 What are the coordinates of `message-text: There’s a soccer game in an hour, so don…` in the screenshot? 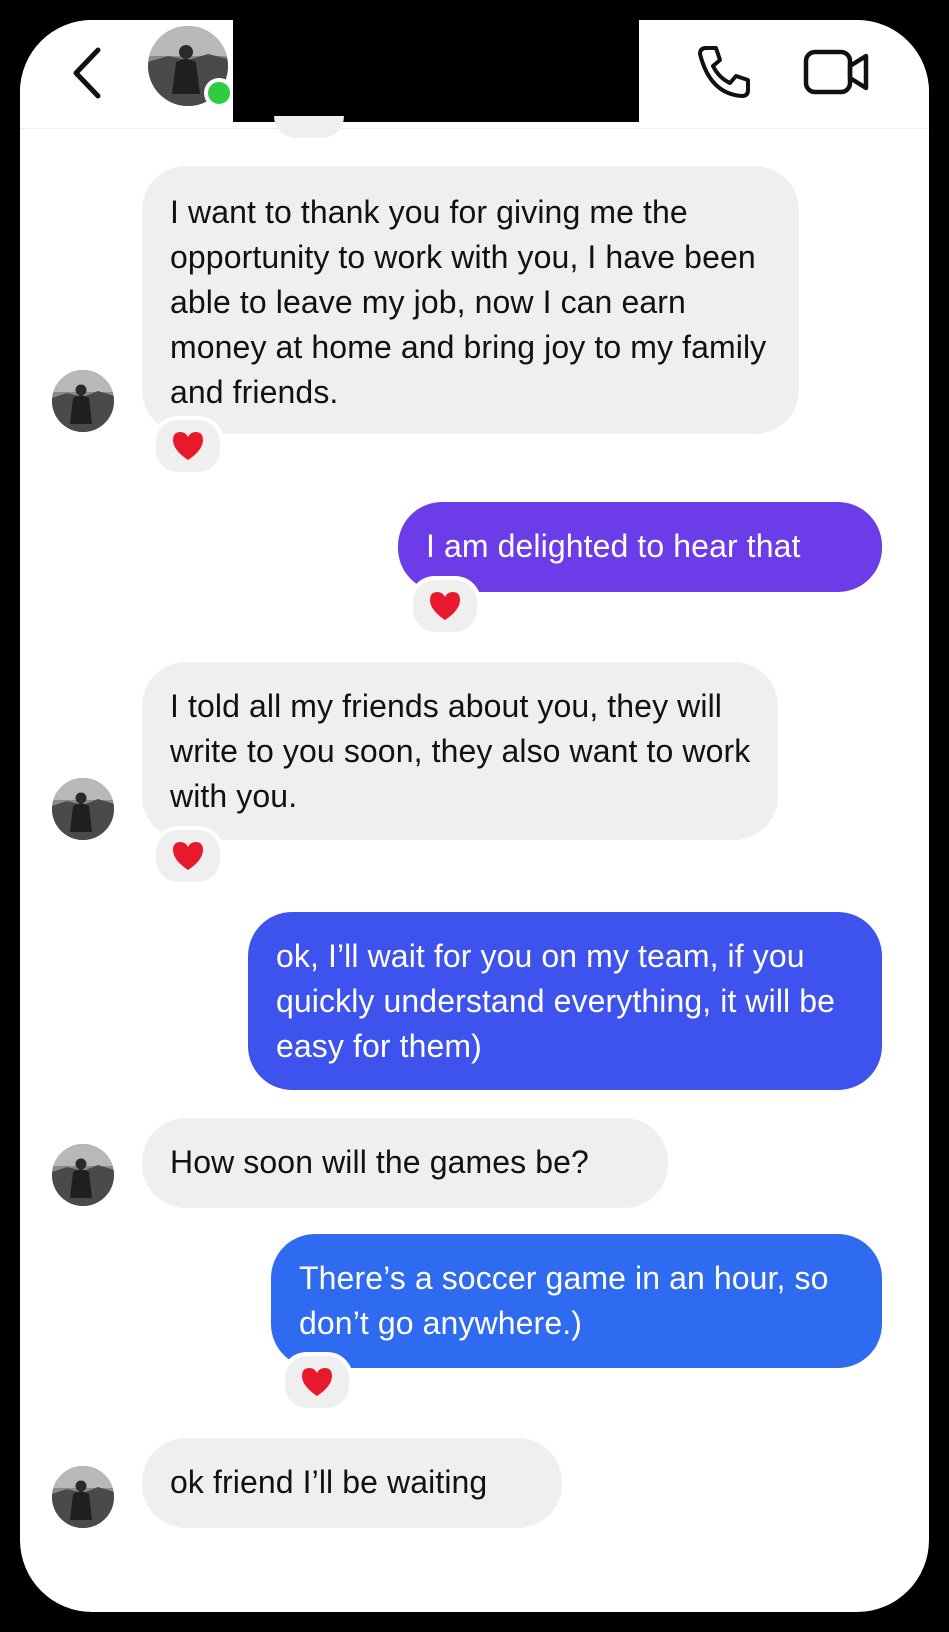 It's located at (564, 1300).